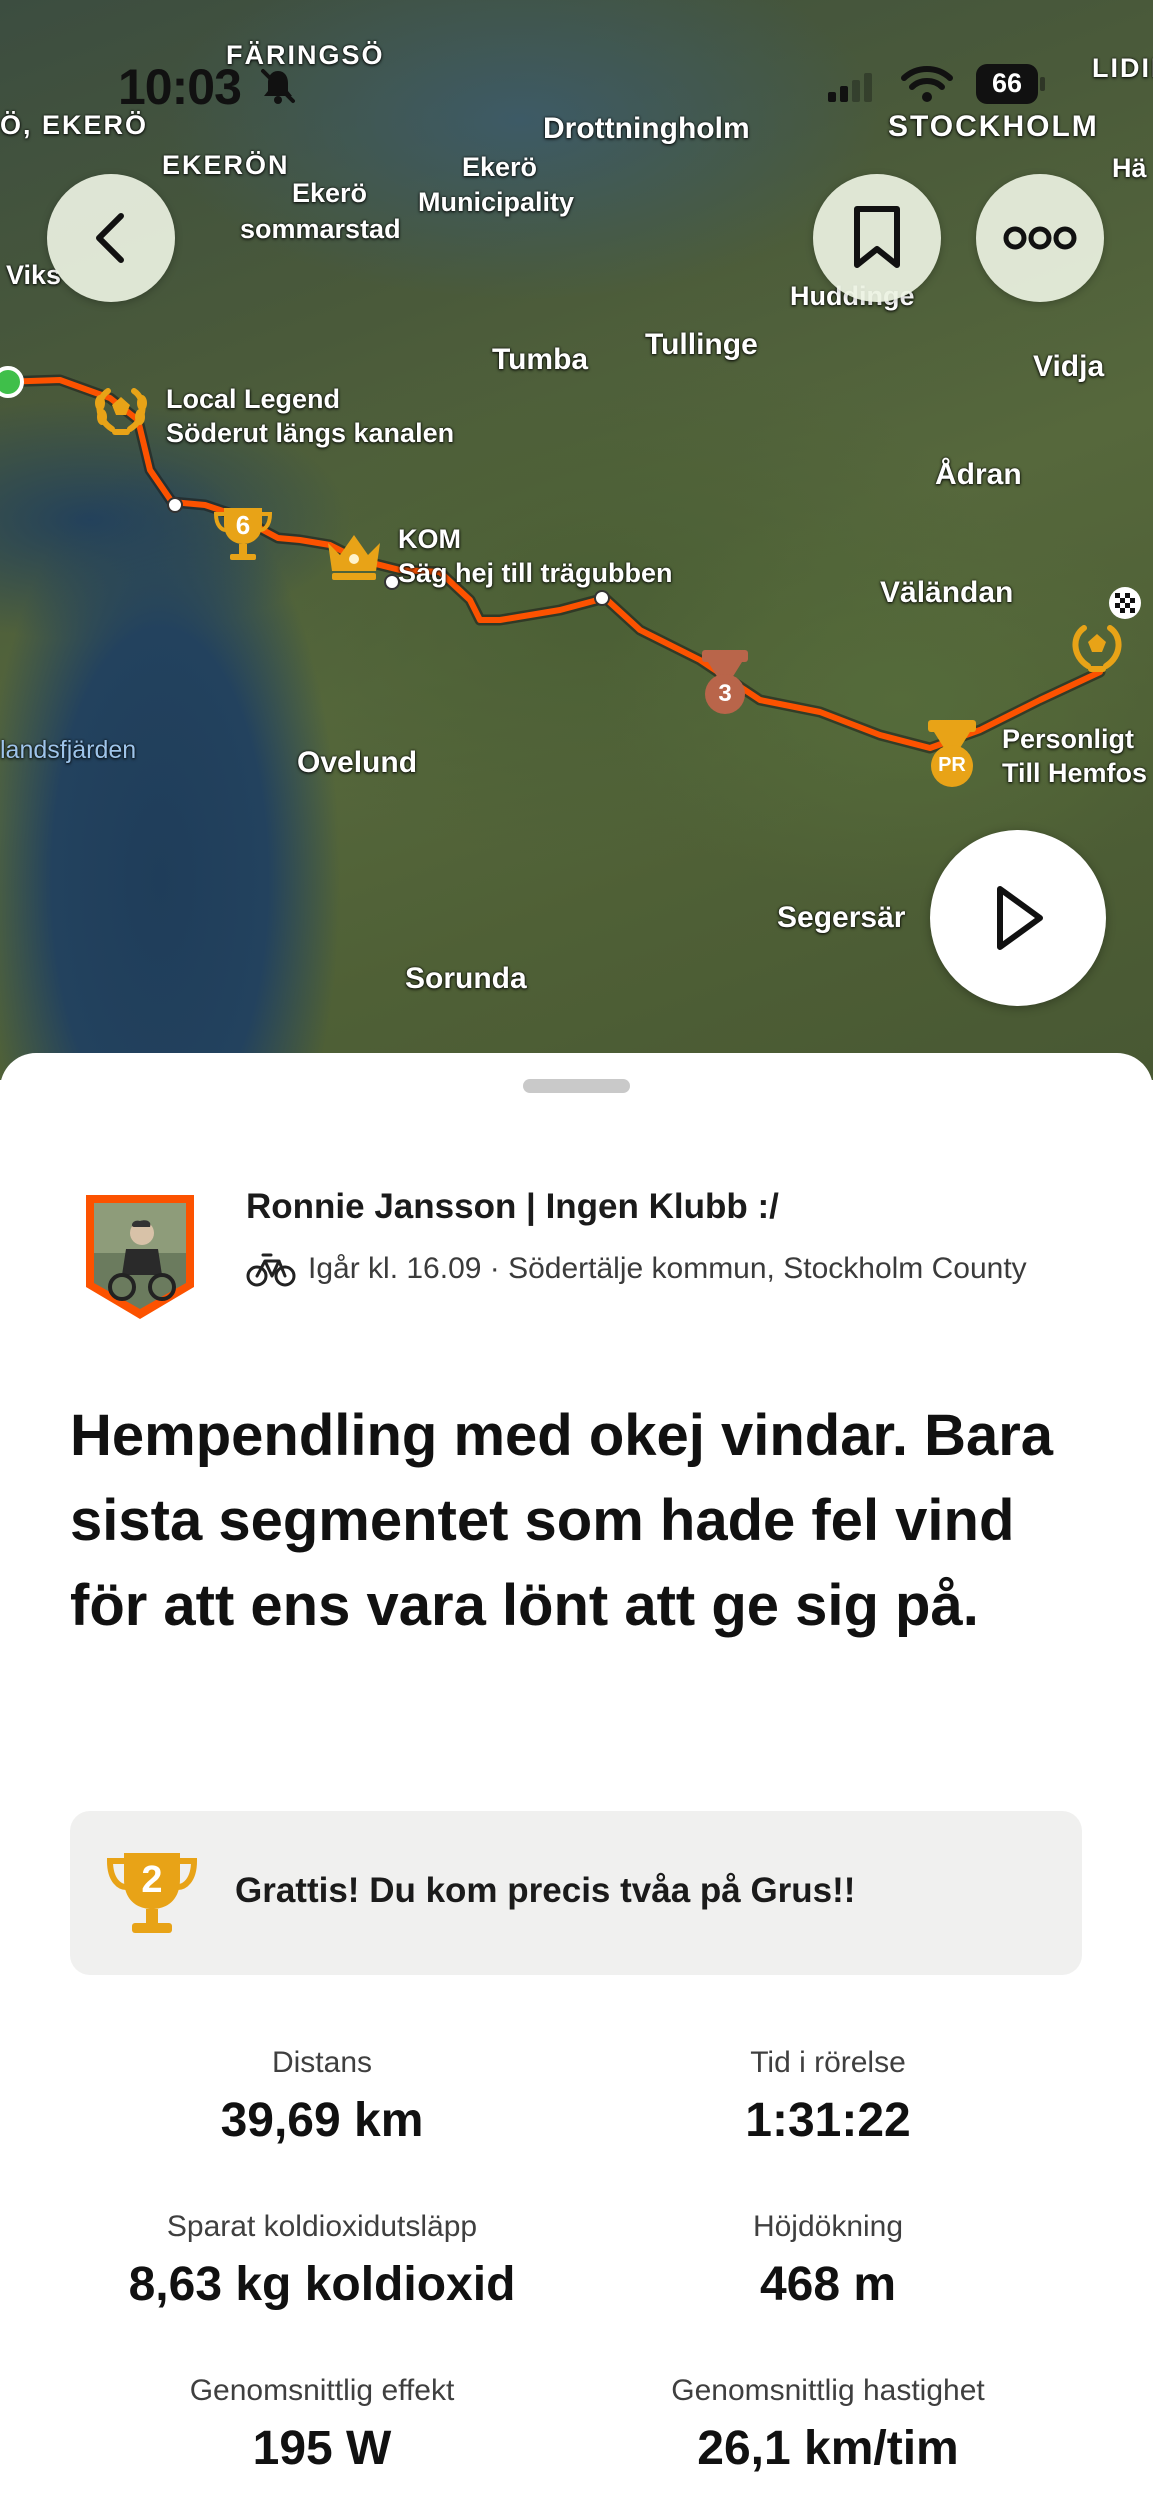 The image size is (1153, 2500). I want to click on stat-label: Tid i rörelse, so click(828, 2062).